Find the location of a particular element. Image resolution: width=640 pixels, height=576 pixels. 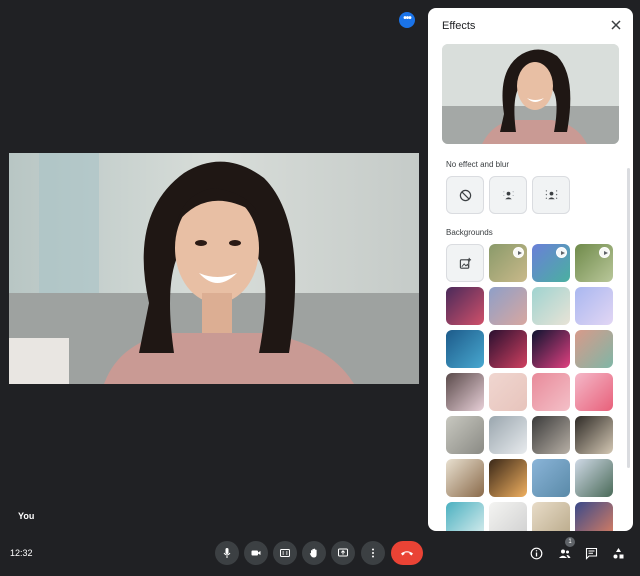

info-icon is located at coordinates (536, 553).